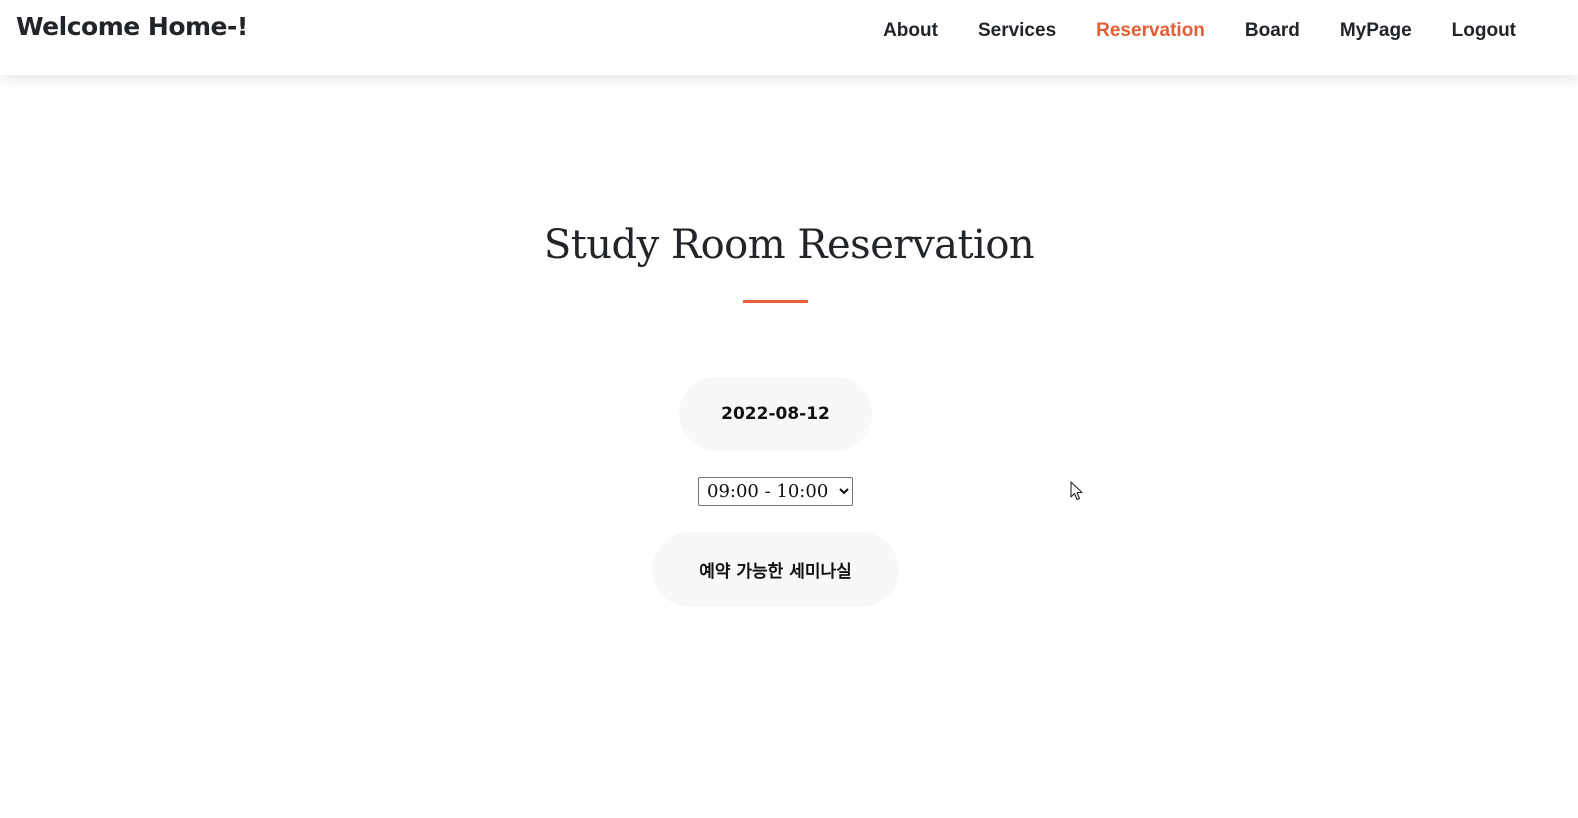 This screenshot has width=1578, height=818. What do you see at coordinates (910, 31) in the screenshot?
I see `nav-item-about: About` at bounding box center [910, 31].